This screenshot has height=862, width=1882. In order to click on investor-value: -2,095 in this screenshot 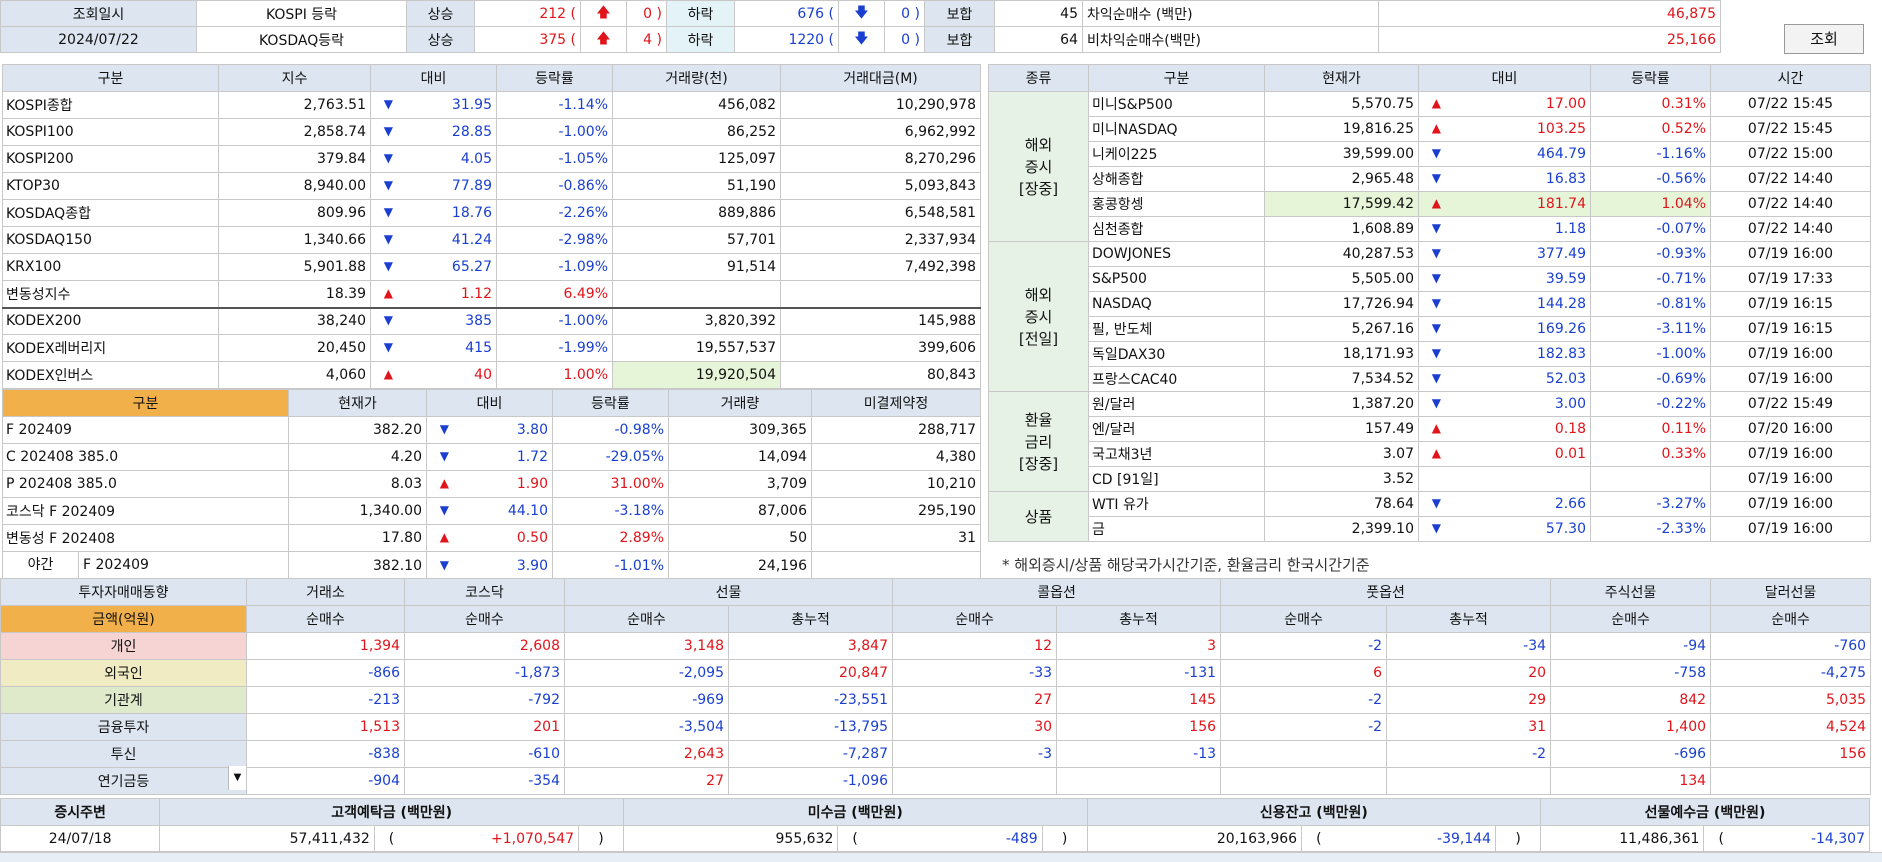, I will do `click(646, 673)`.